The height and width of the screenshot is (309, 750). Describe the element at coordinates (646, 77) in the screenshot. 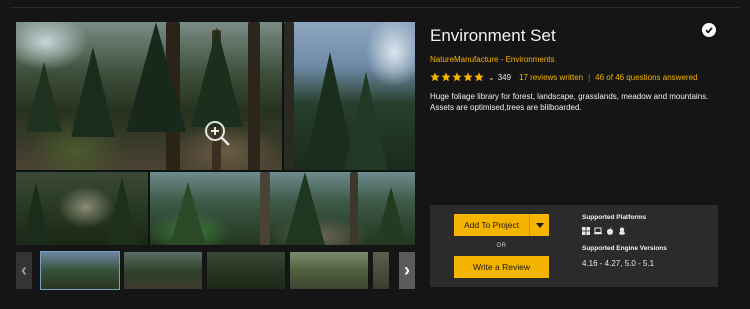

I see `questions-link: 46 of 46 questions answered` at that location.